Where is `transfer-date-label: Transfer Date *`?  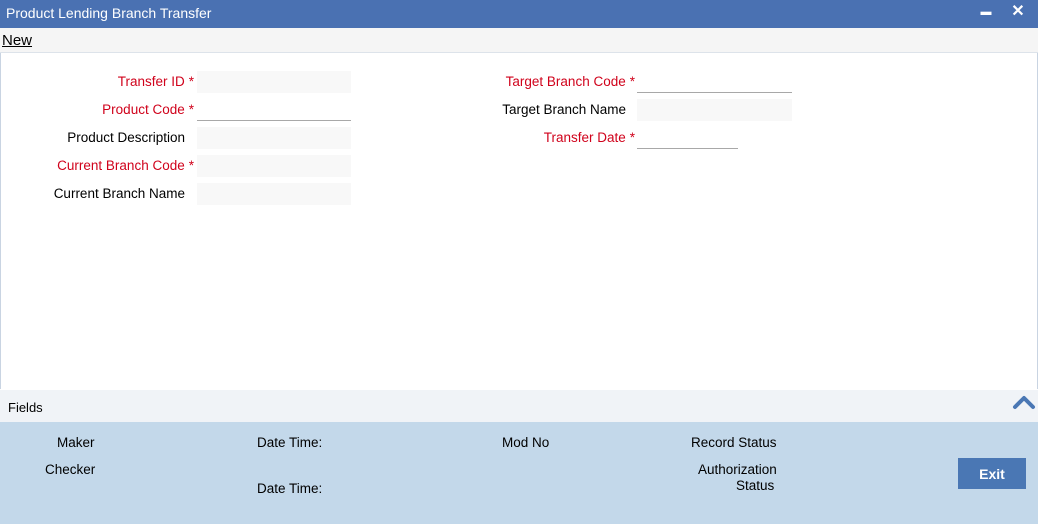
transfer-date-label: Transfer Date * is located at coordinates (589, 137).